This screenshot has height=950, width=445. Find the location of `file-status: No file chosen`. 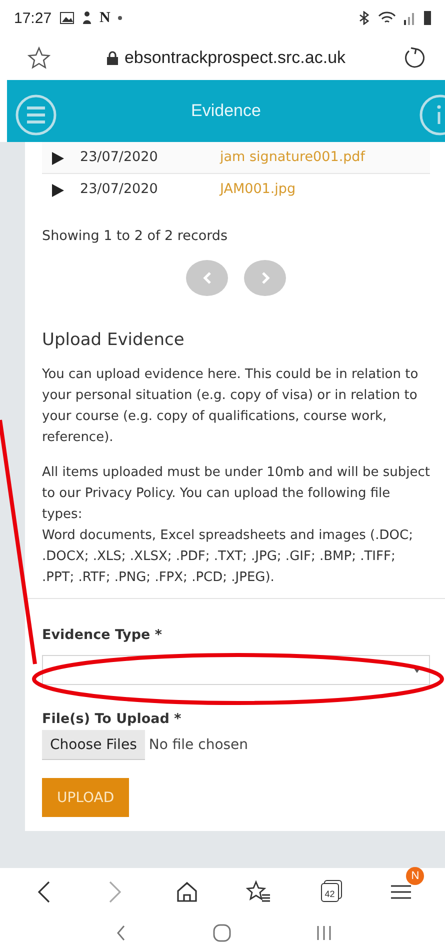

file-status: No file chosen is located at coordinates (198, 745).